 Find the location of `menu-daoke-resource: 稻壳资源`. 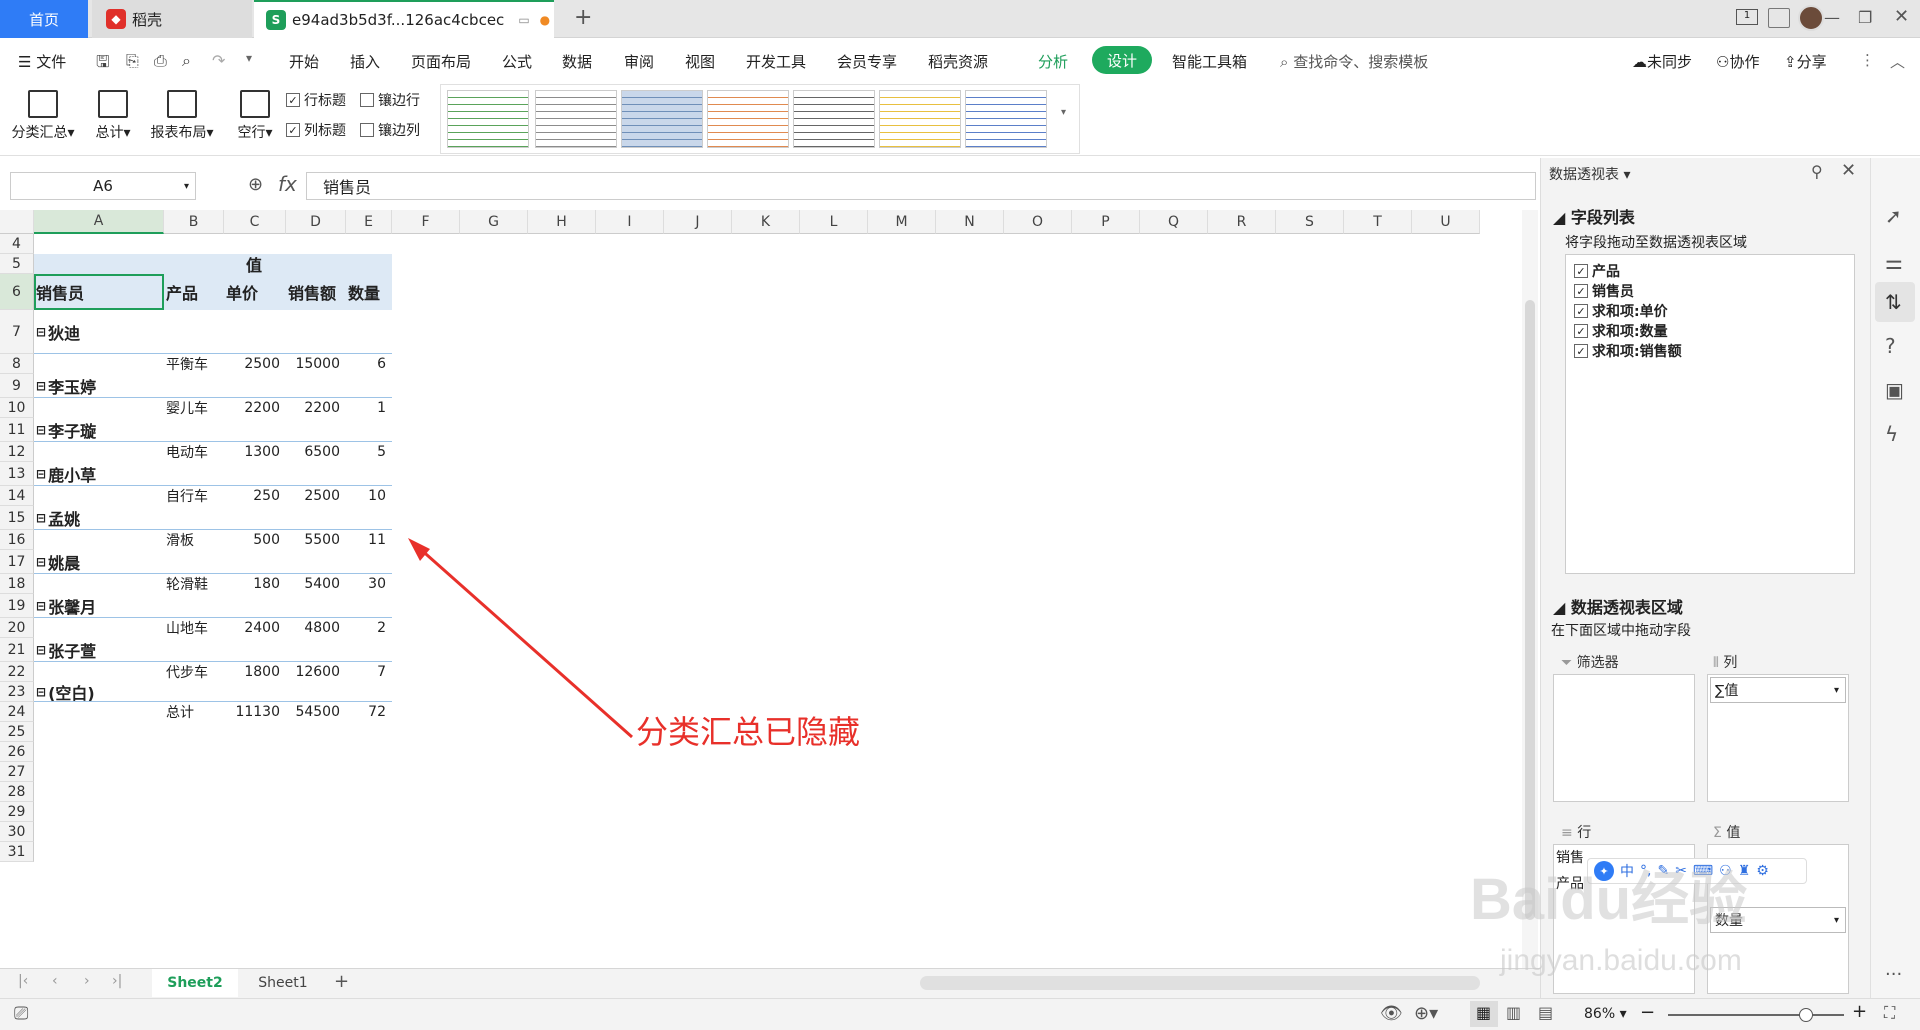

menu-daoke-resource: 稻壳资源 is located at coordinates (958, 61).